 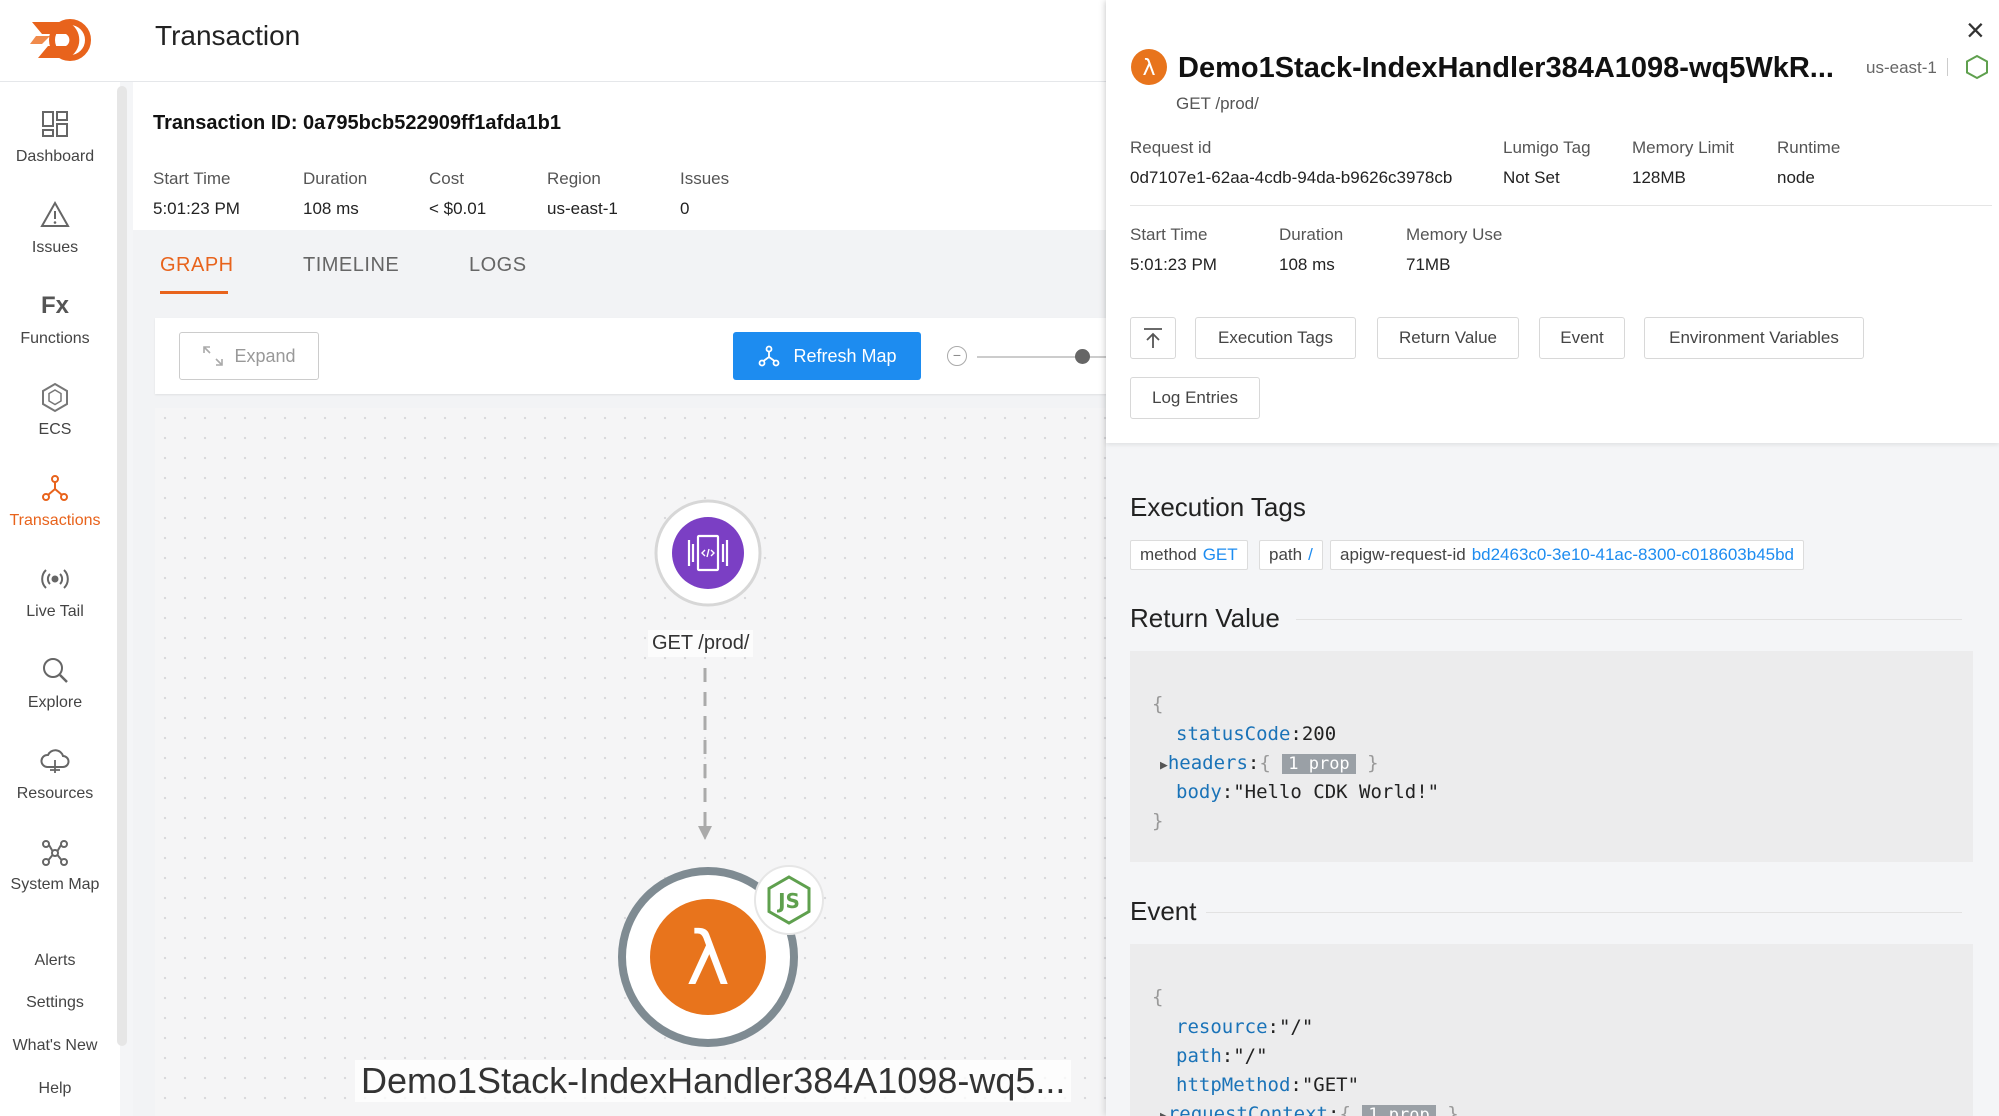 I want to click on js-badge-text: JS, so click(x=788, y=901).